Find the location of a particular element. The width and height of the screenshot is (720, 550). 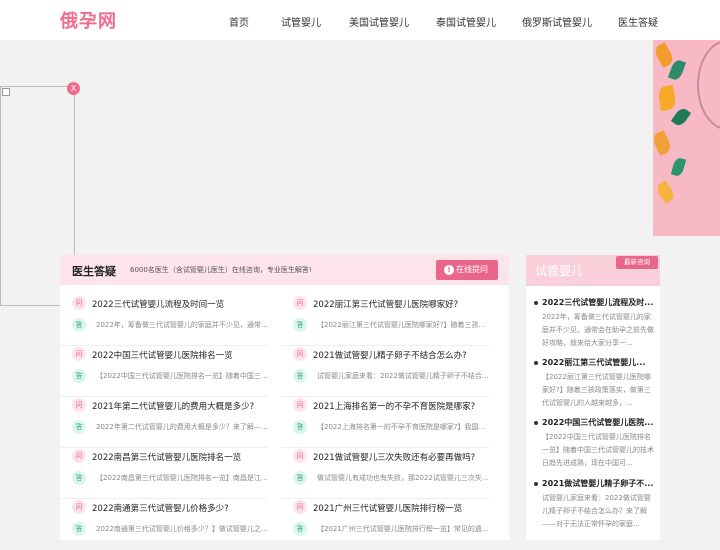

question-text: 2022丽江第三代试管婴儿医院哪家好? is located at coordinates (402, 304).